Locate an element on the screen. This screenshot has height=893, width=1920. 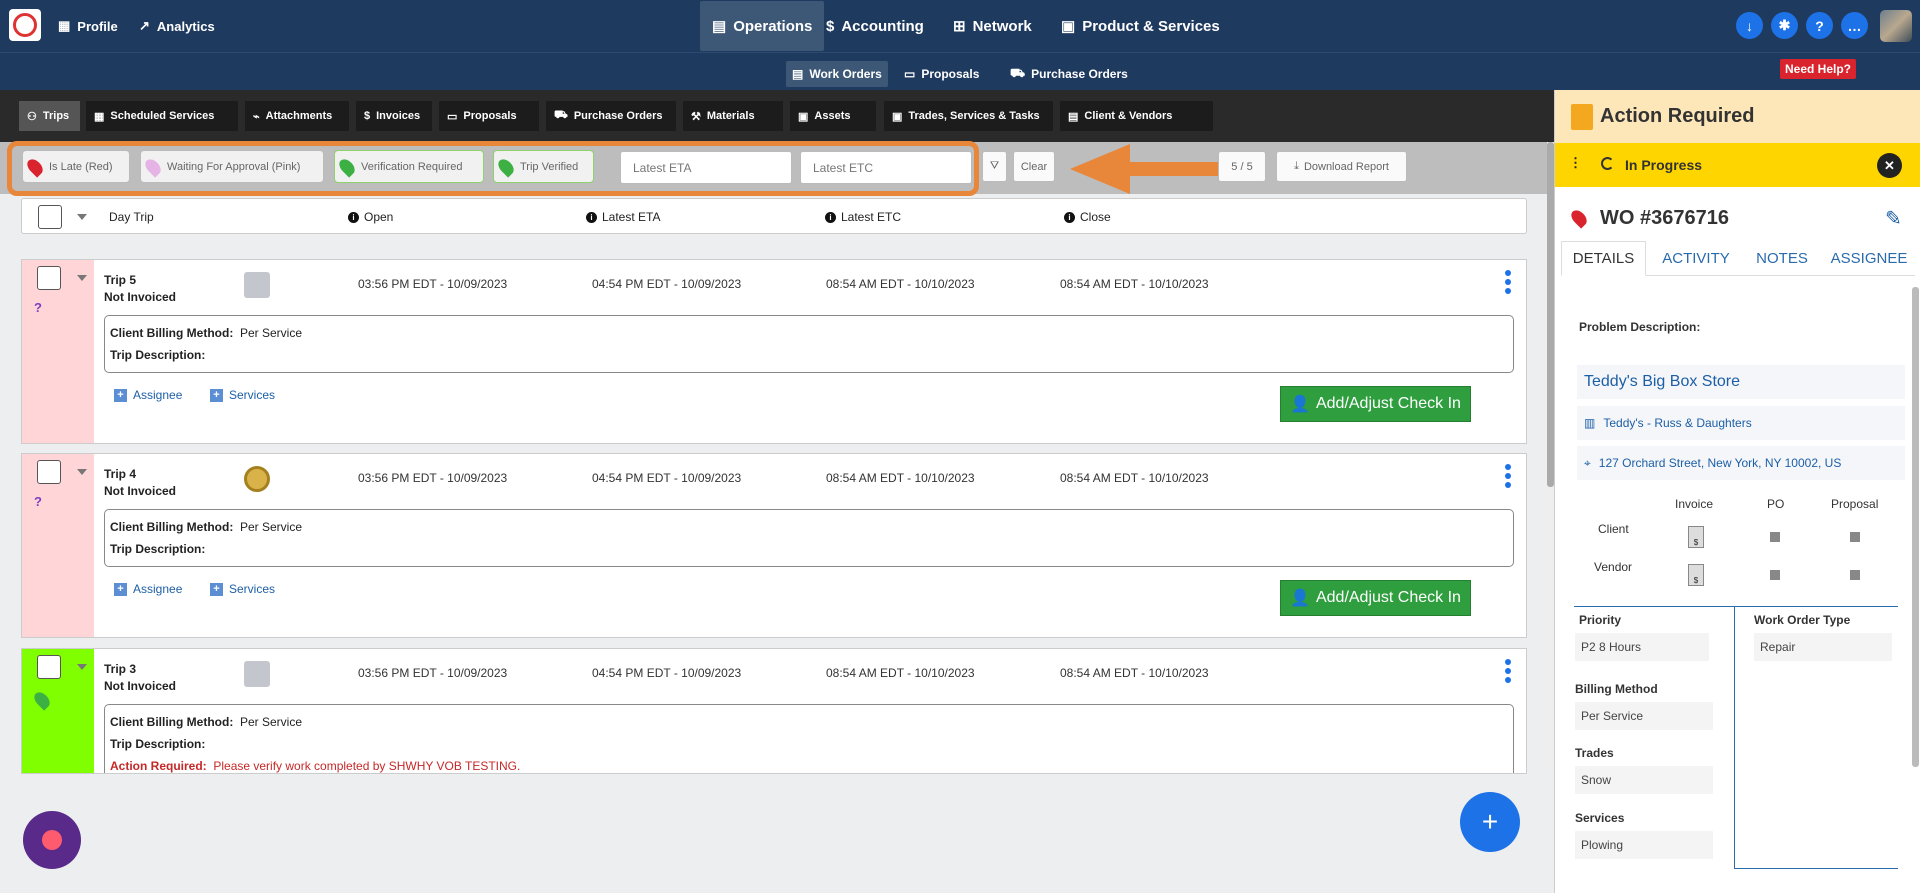
col-day-trip: Day Trip is located at coordinates (131, 217).